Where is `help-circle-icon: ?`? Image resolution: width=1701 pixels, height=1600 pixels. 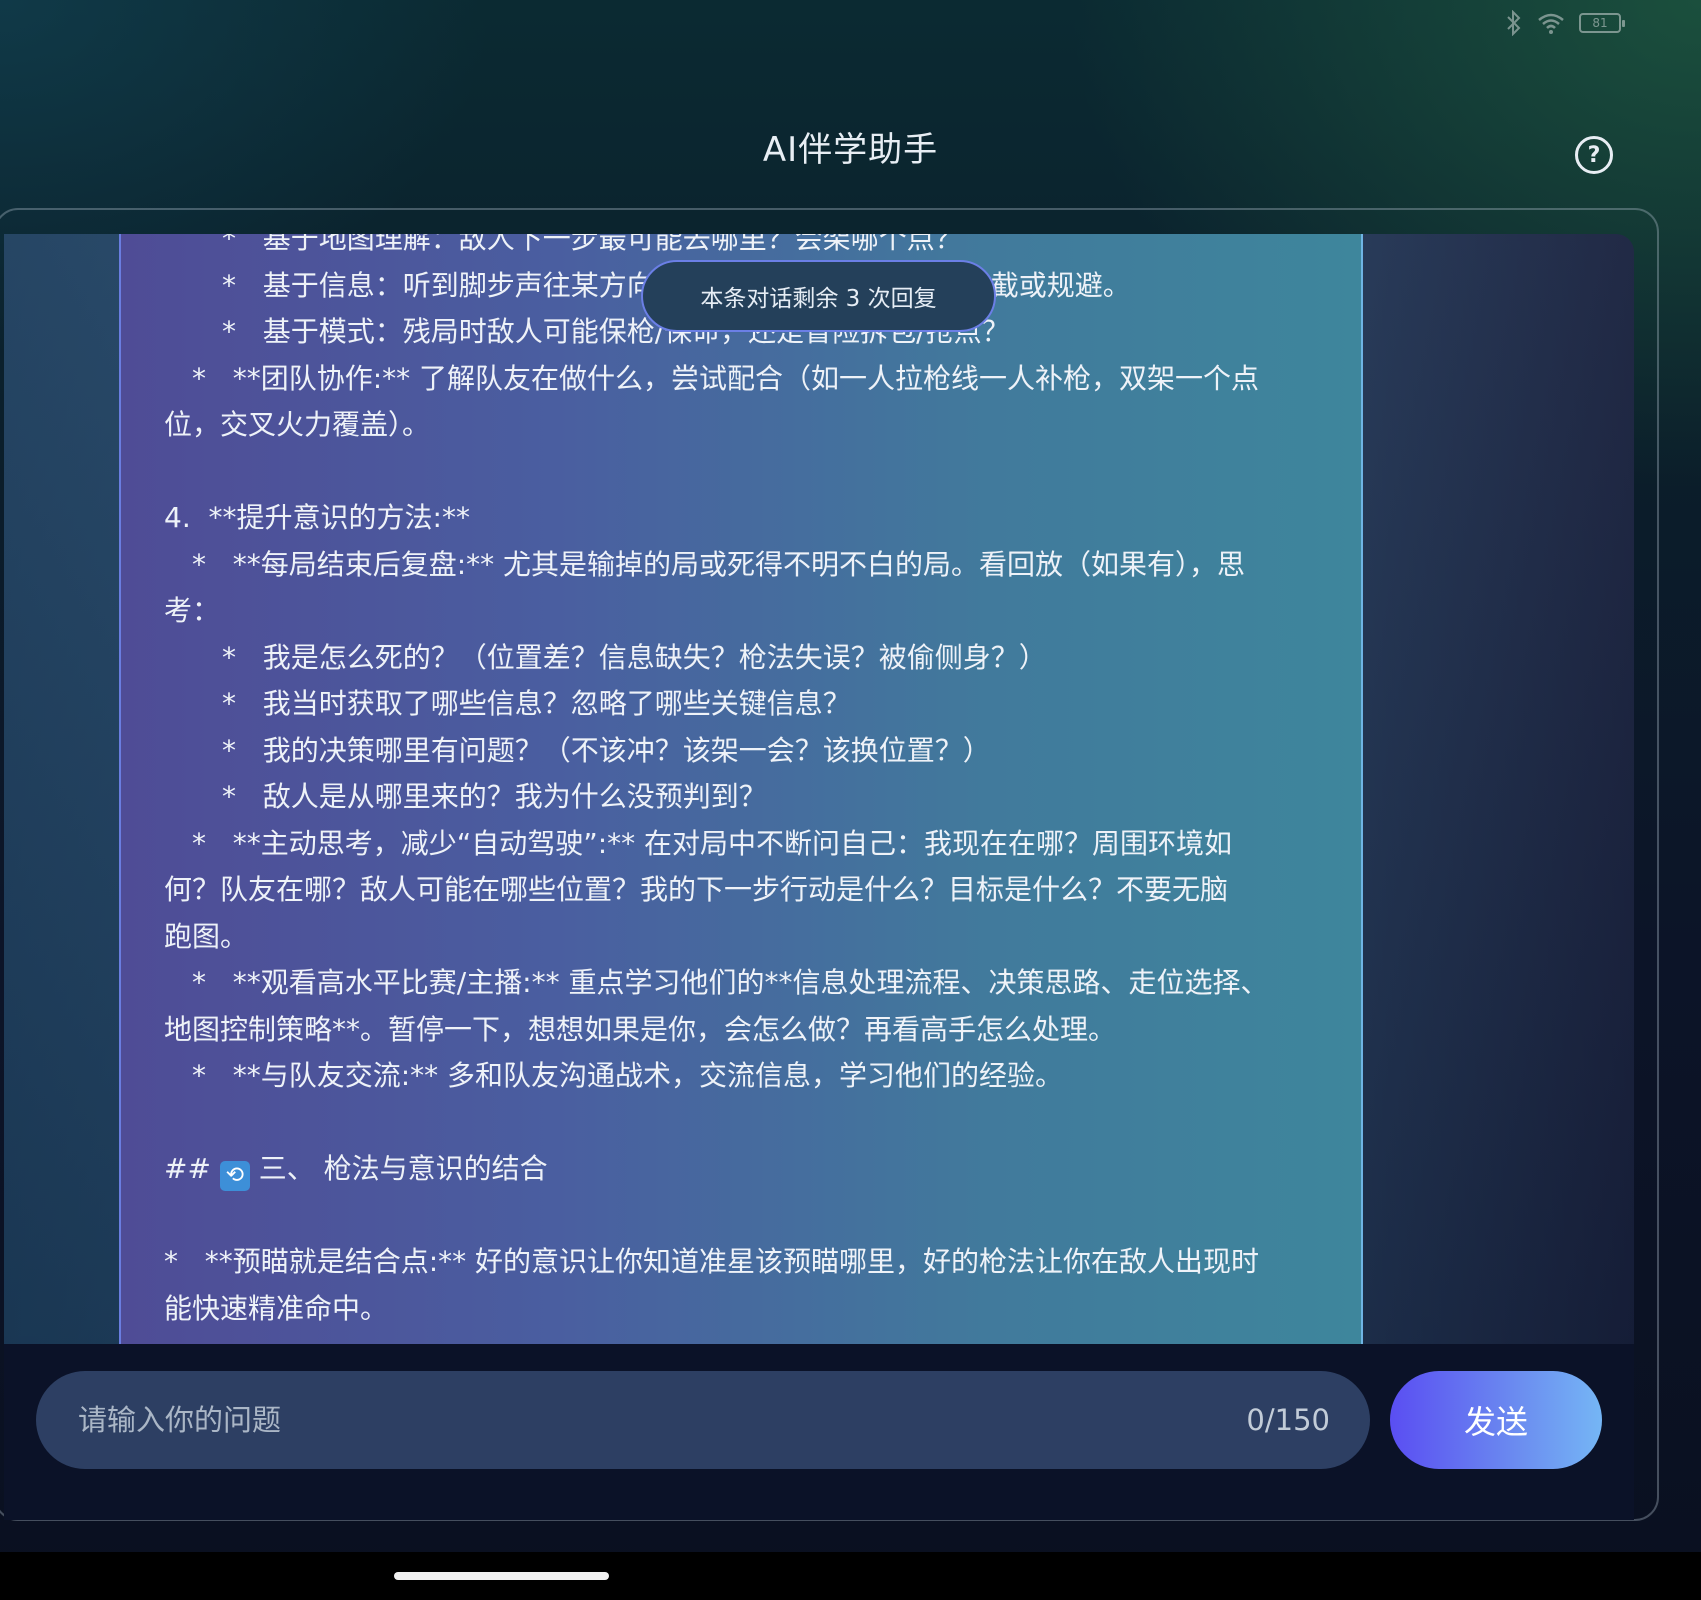 help-circle-icon: ? is located at coordinates (1594, 155).